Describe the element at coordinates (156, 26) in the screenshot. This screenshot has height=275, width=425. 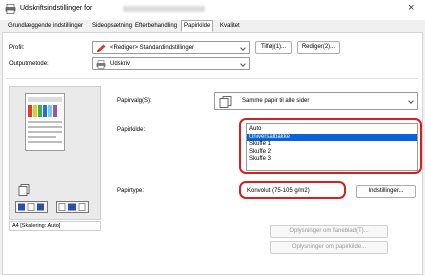
I see `tab-finishing: Efterbehandling` at that location.